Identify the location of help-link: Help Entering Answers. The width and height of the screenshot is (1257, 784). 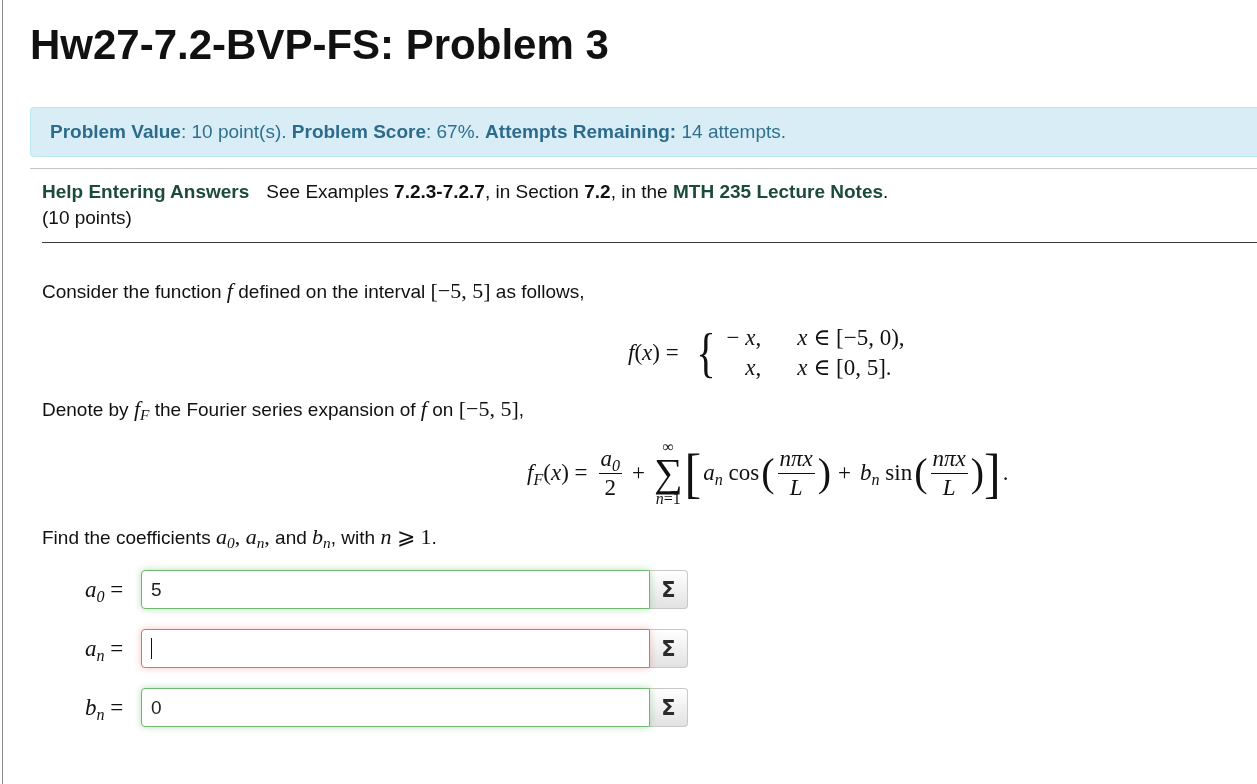
(146, 192).